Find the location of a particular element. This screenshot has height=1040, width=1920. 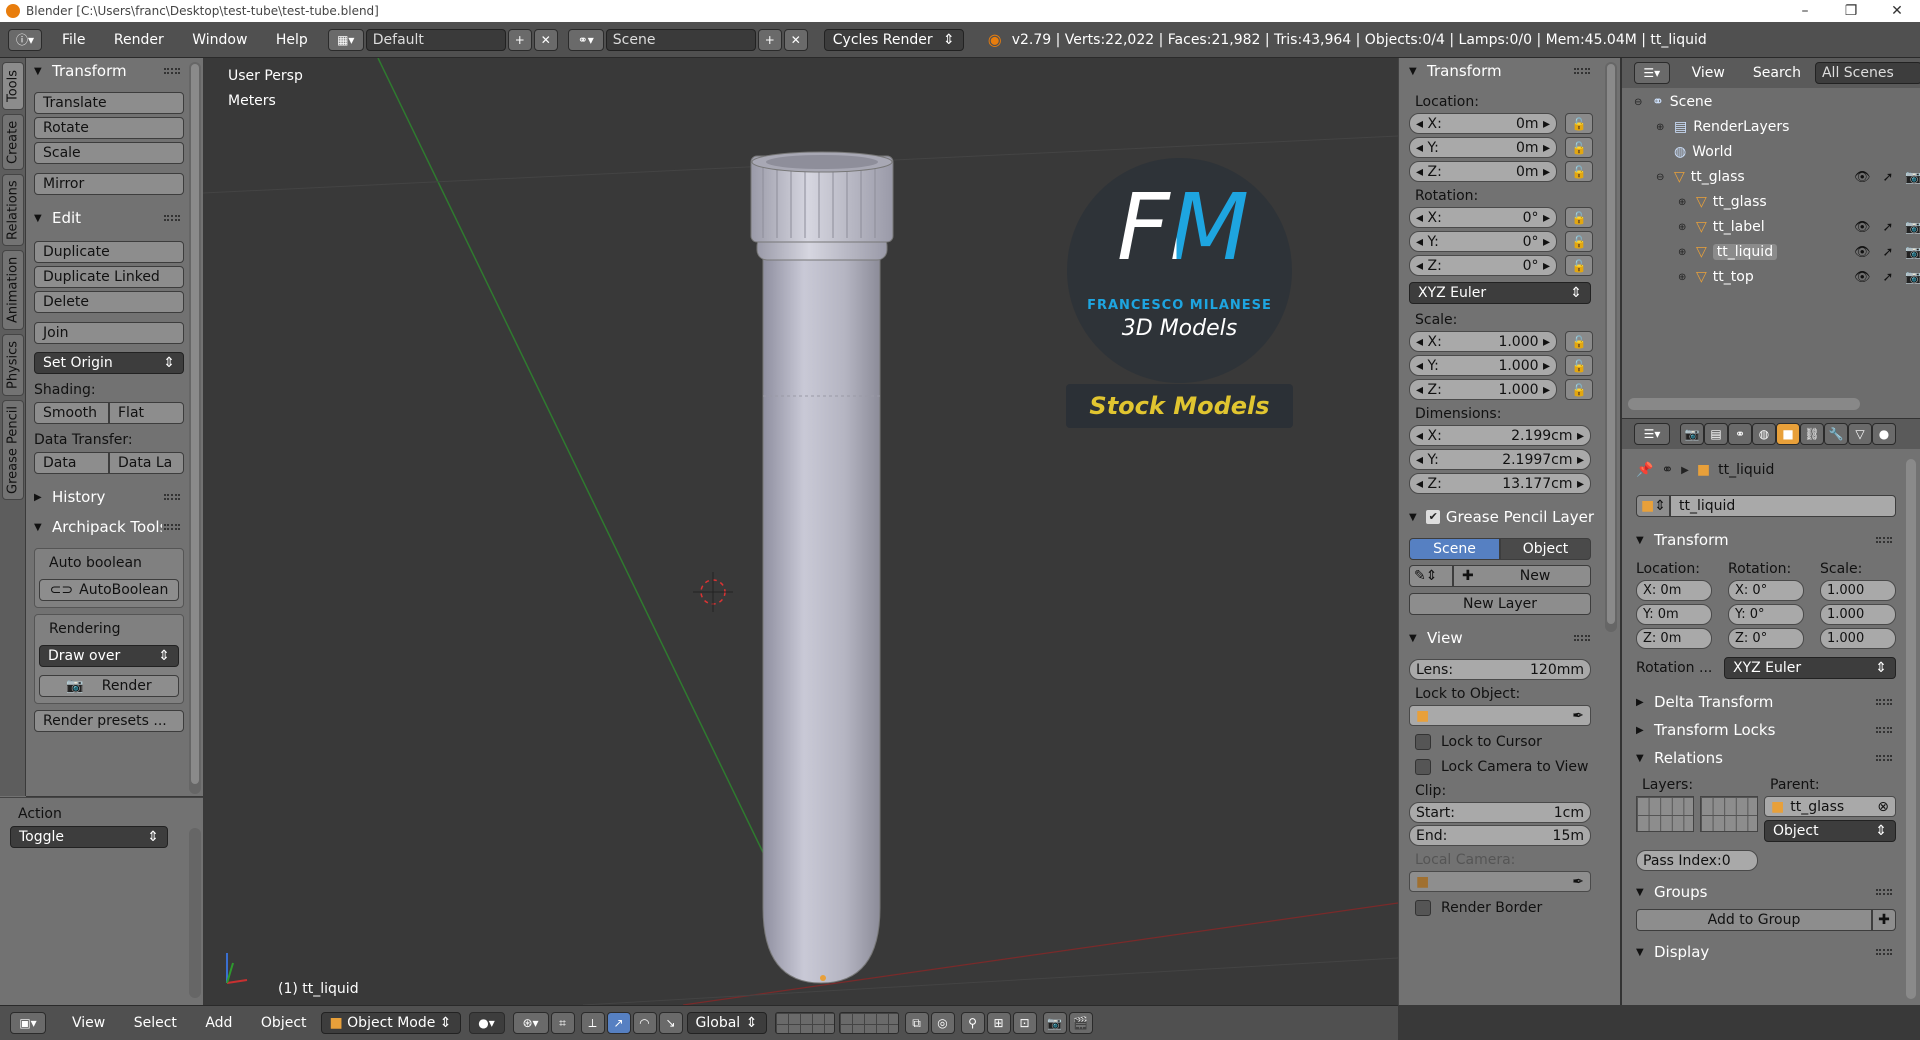

obj-scale-x-field: 1.000 is located at coordinates (1858, 590).